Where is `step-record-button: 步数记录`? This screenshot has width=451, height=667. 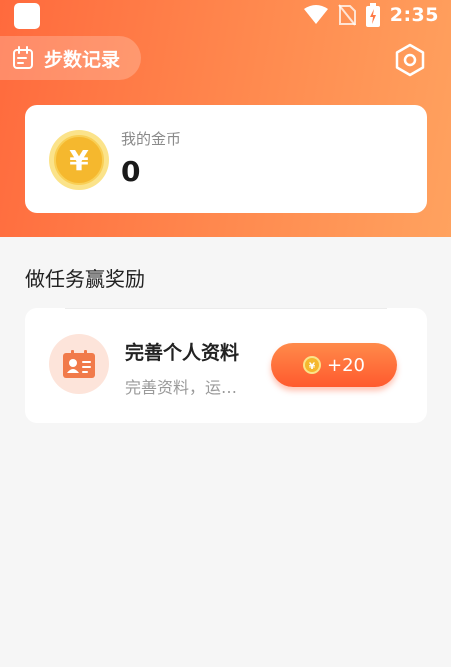 step-record-button: 步数记录 is located at coordinates (70, 58).